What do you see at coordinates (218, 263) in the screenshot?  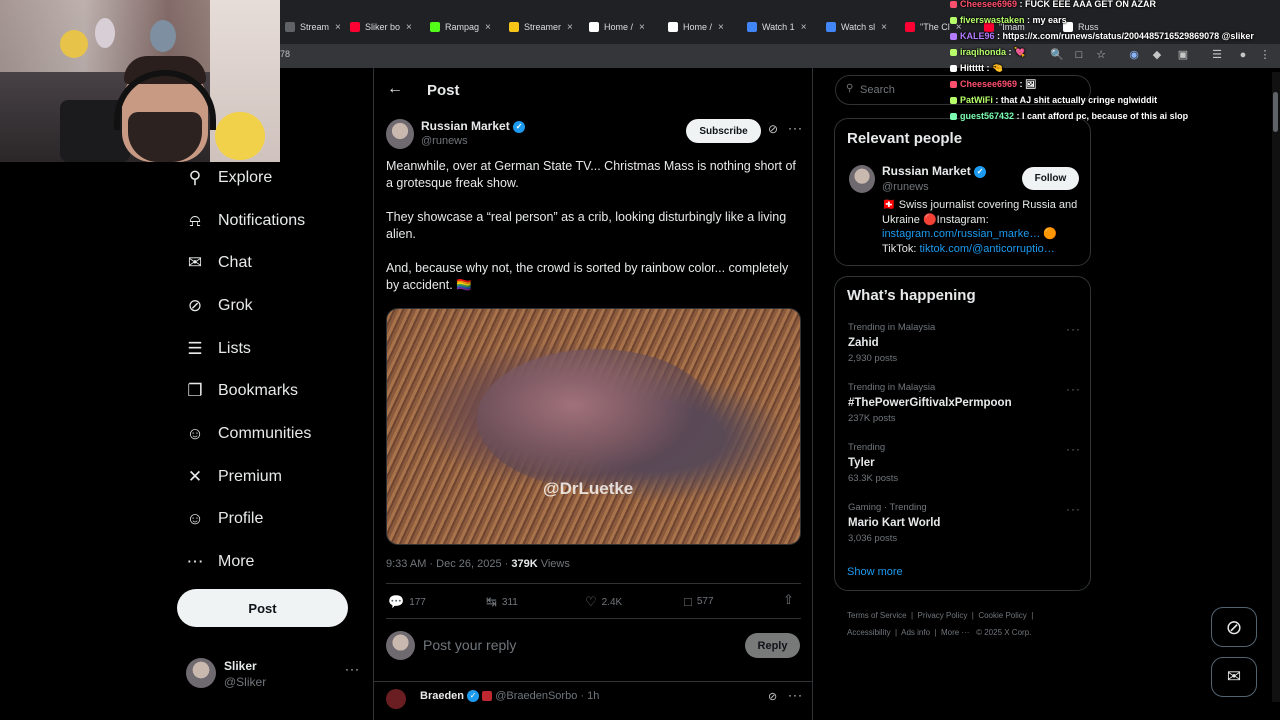 I see `sidebar-item-chat: ✉ Chat` at bounding box center [218, 263].